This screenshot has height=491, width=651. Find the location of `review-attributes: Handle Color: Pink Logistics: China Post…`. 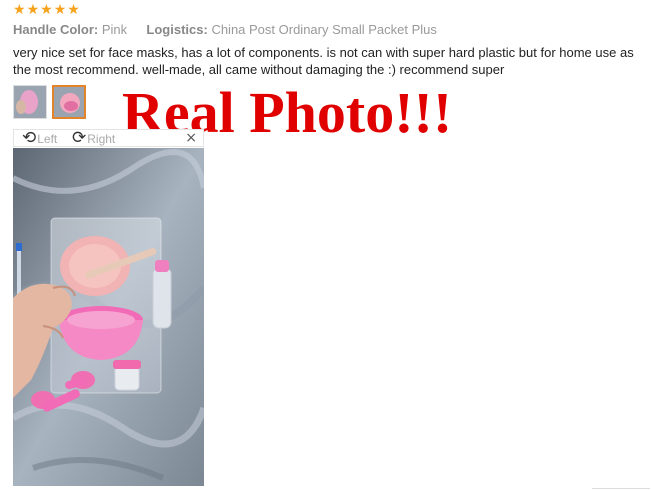

review-attributes: Handle Color: Pink Logistics: China Post… is located at coordinates (225, 29).